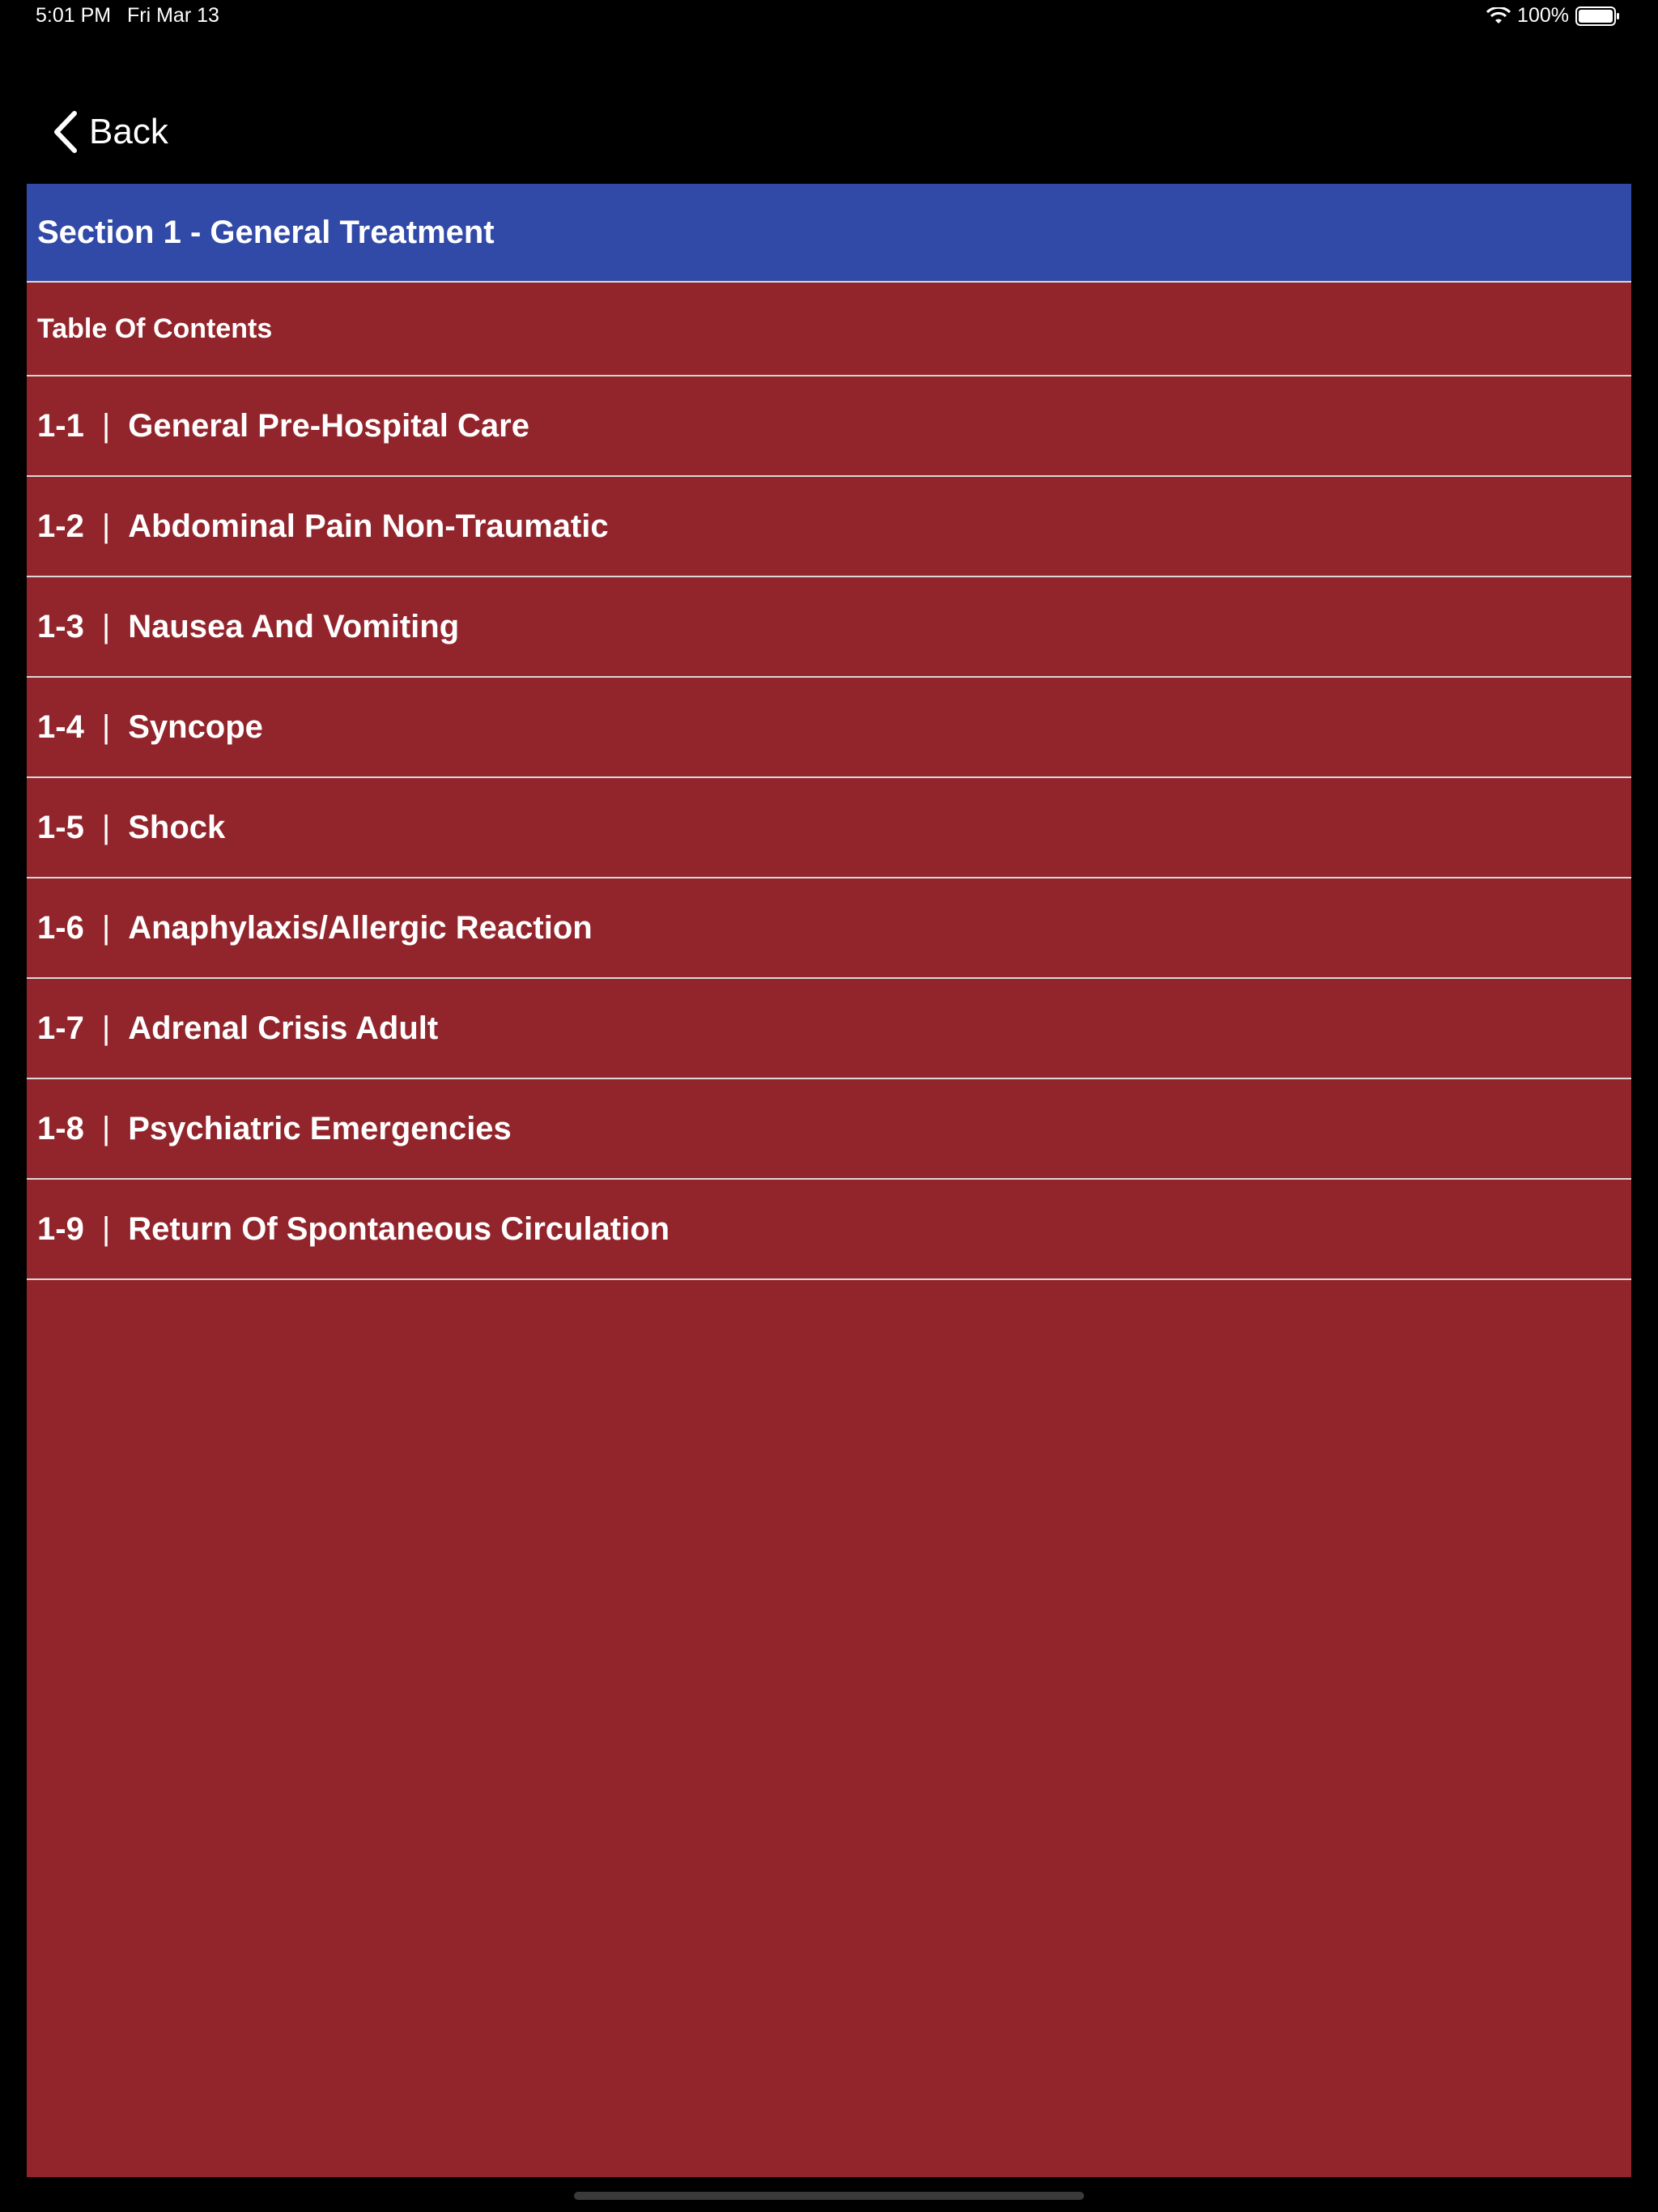  I want to click on item-number: 1-8, so click(60, 1128).